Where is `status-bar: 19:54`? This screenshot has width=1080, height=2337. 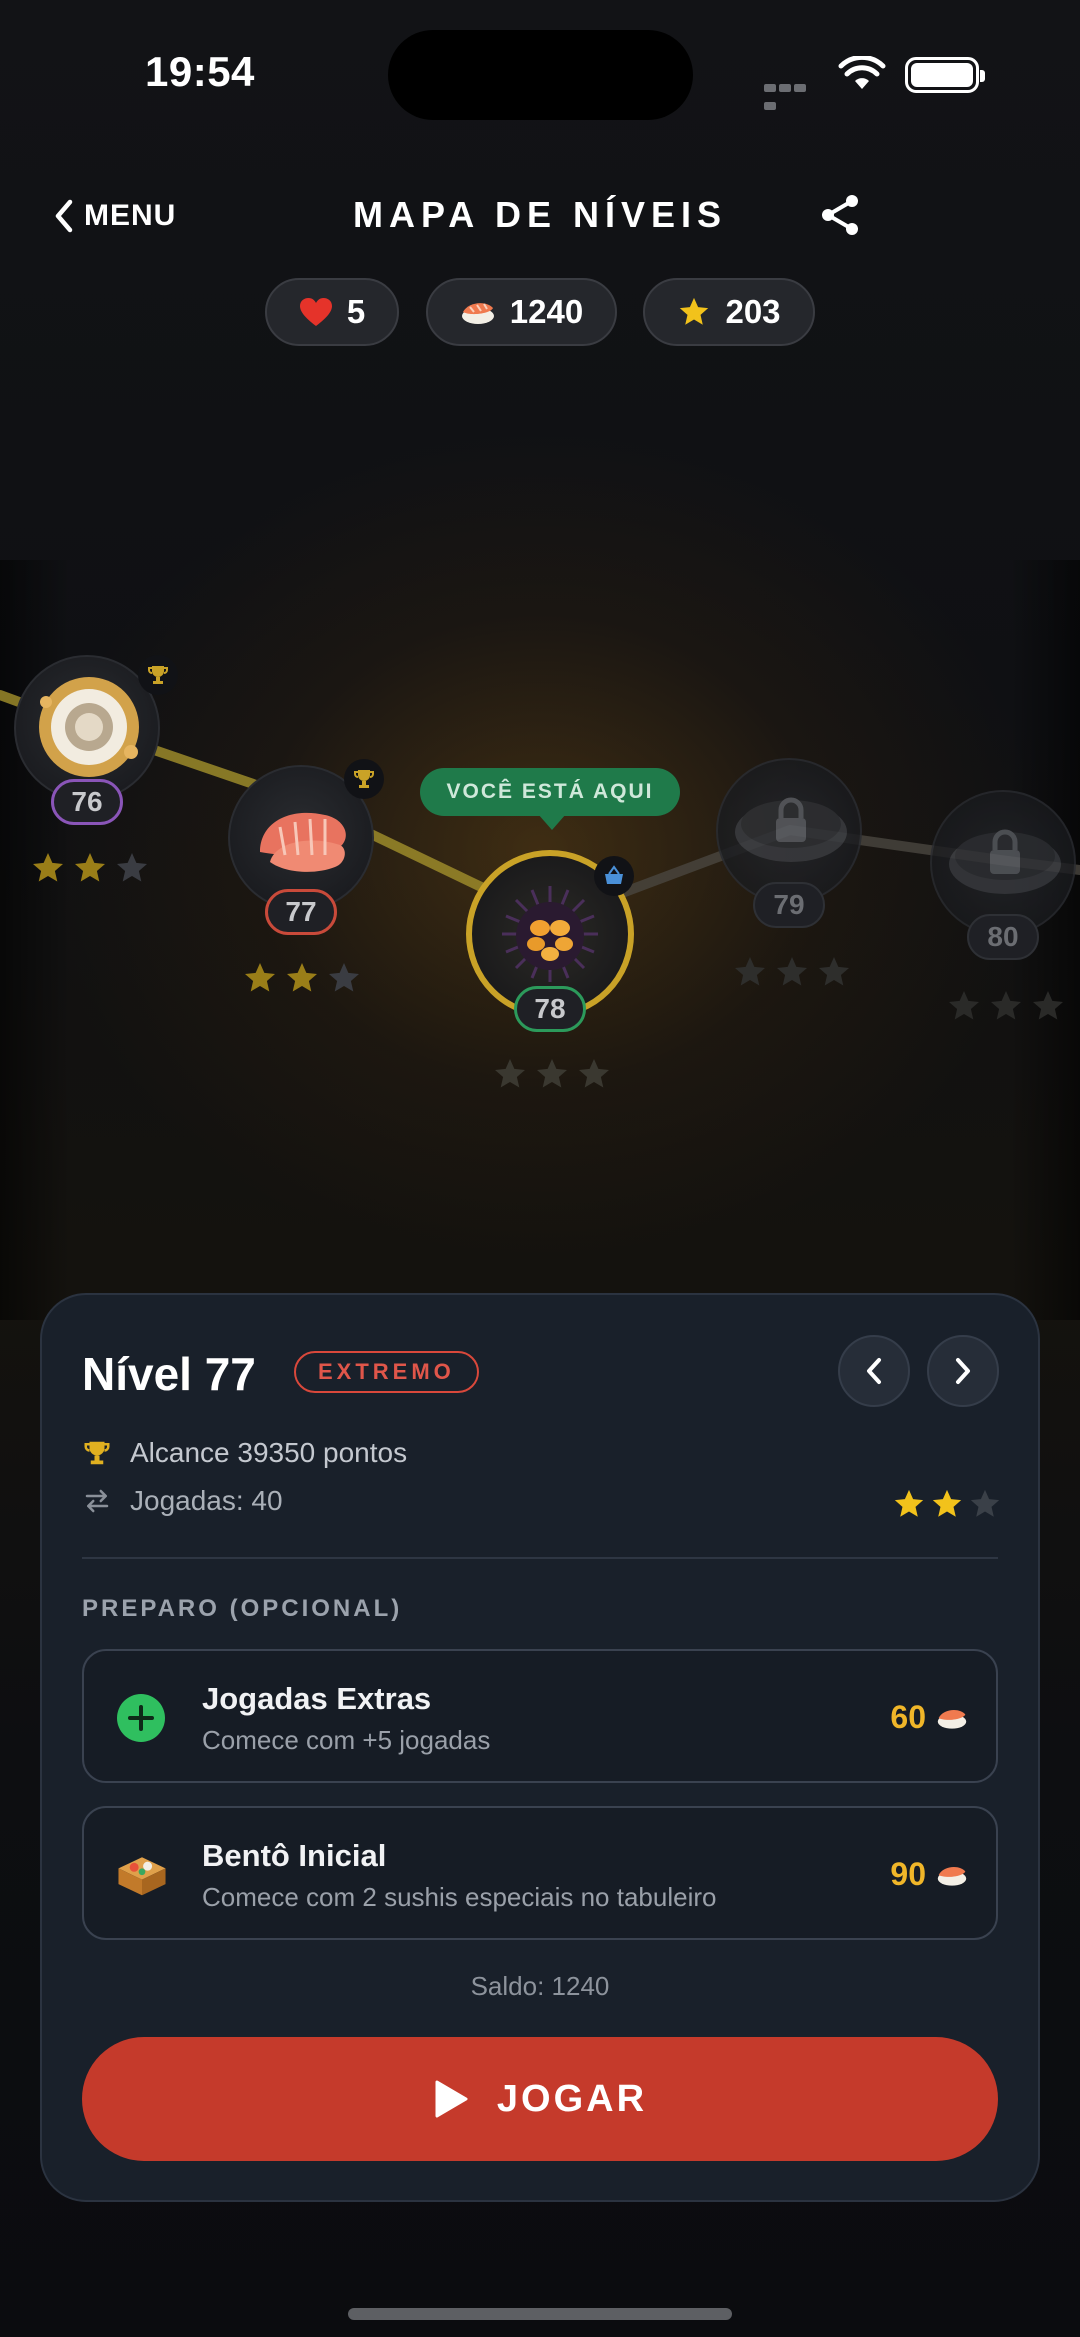 status-bar: 19:54 is located at coordinates (540, 75).